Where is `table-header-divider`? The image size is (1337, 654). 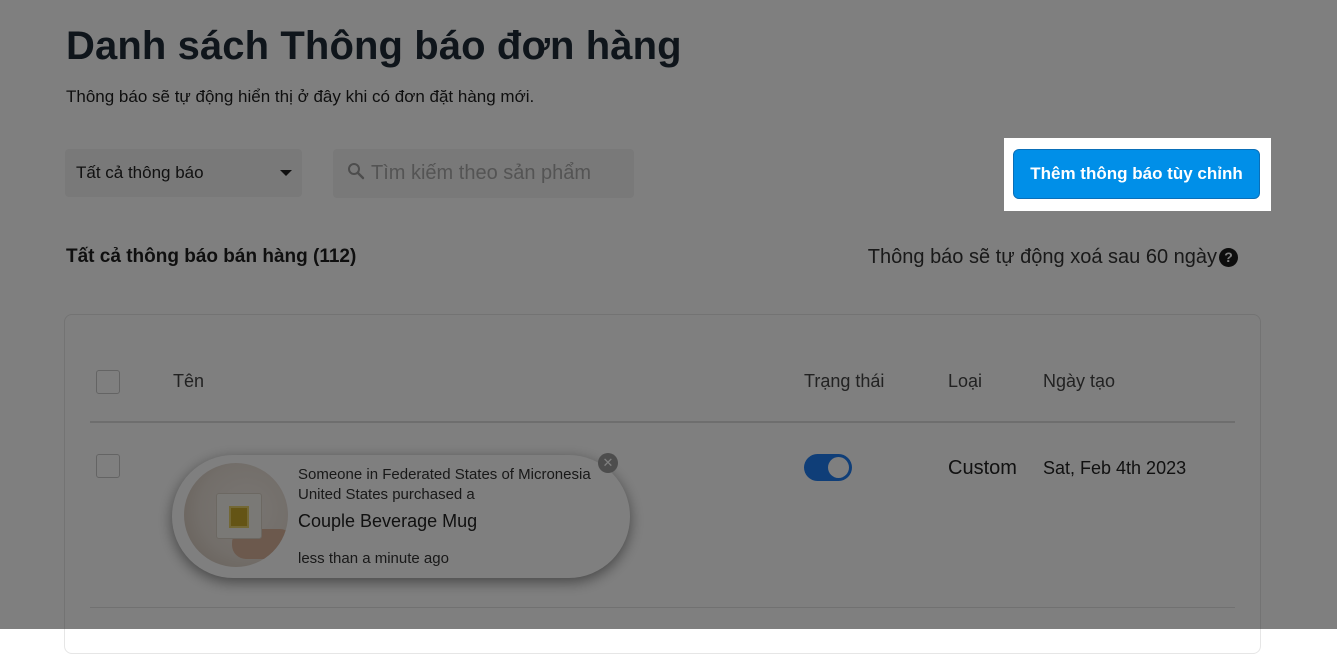 table-header-divider is located at coordinates (662, 422).